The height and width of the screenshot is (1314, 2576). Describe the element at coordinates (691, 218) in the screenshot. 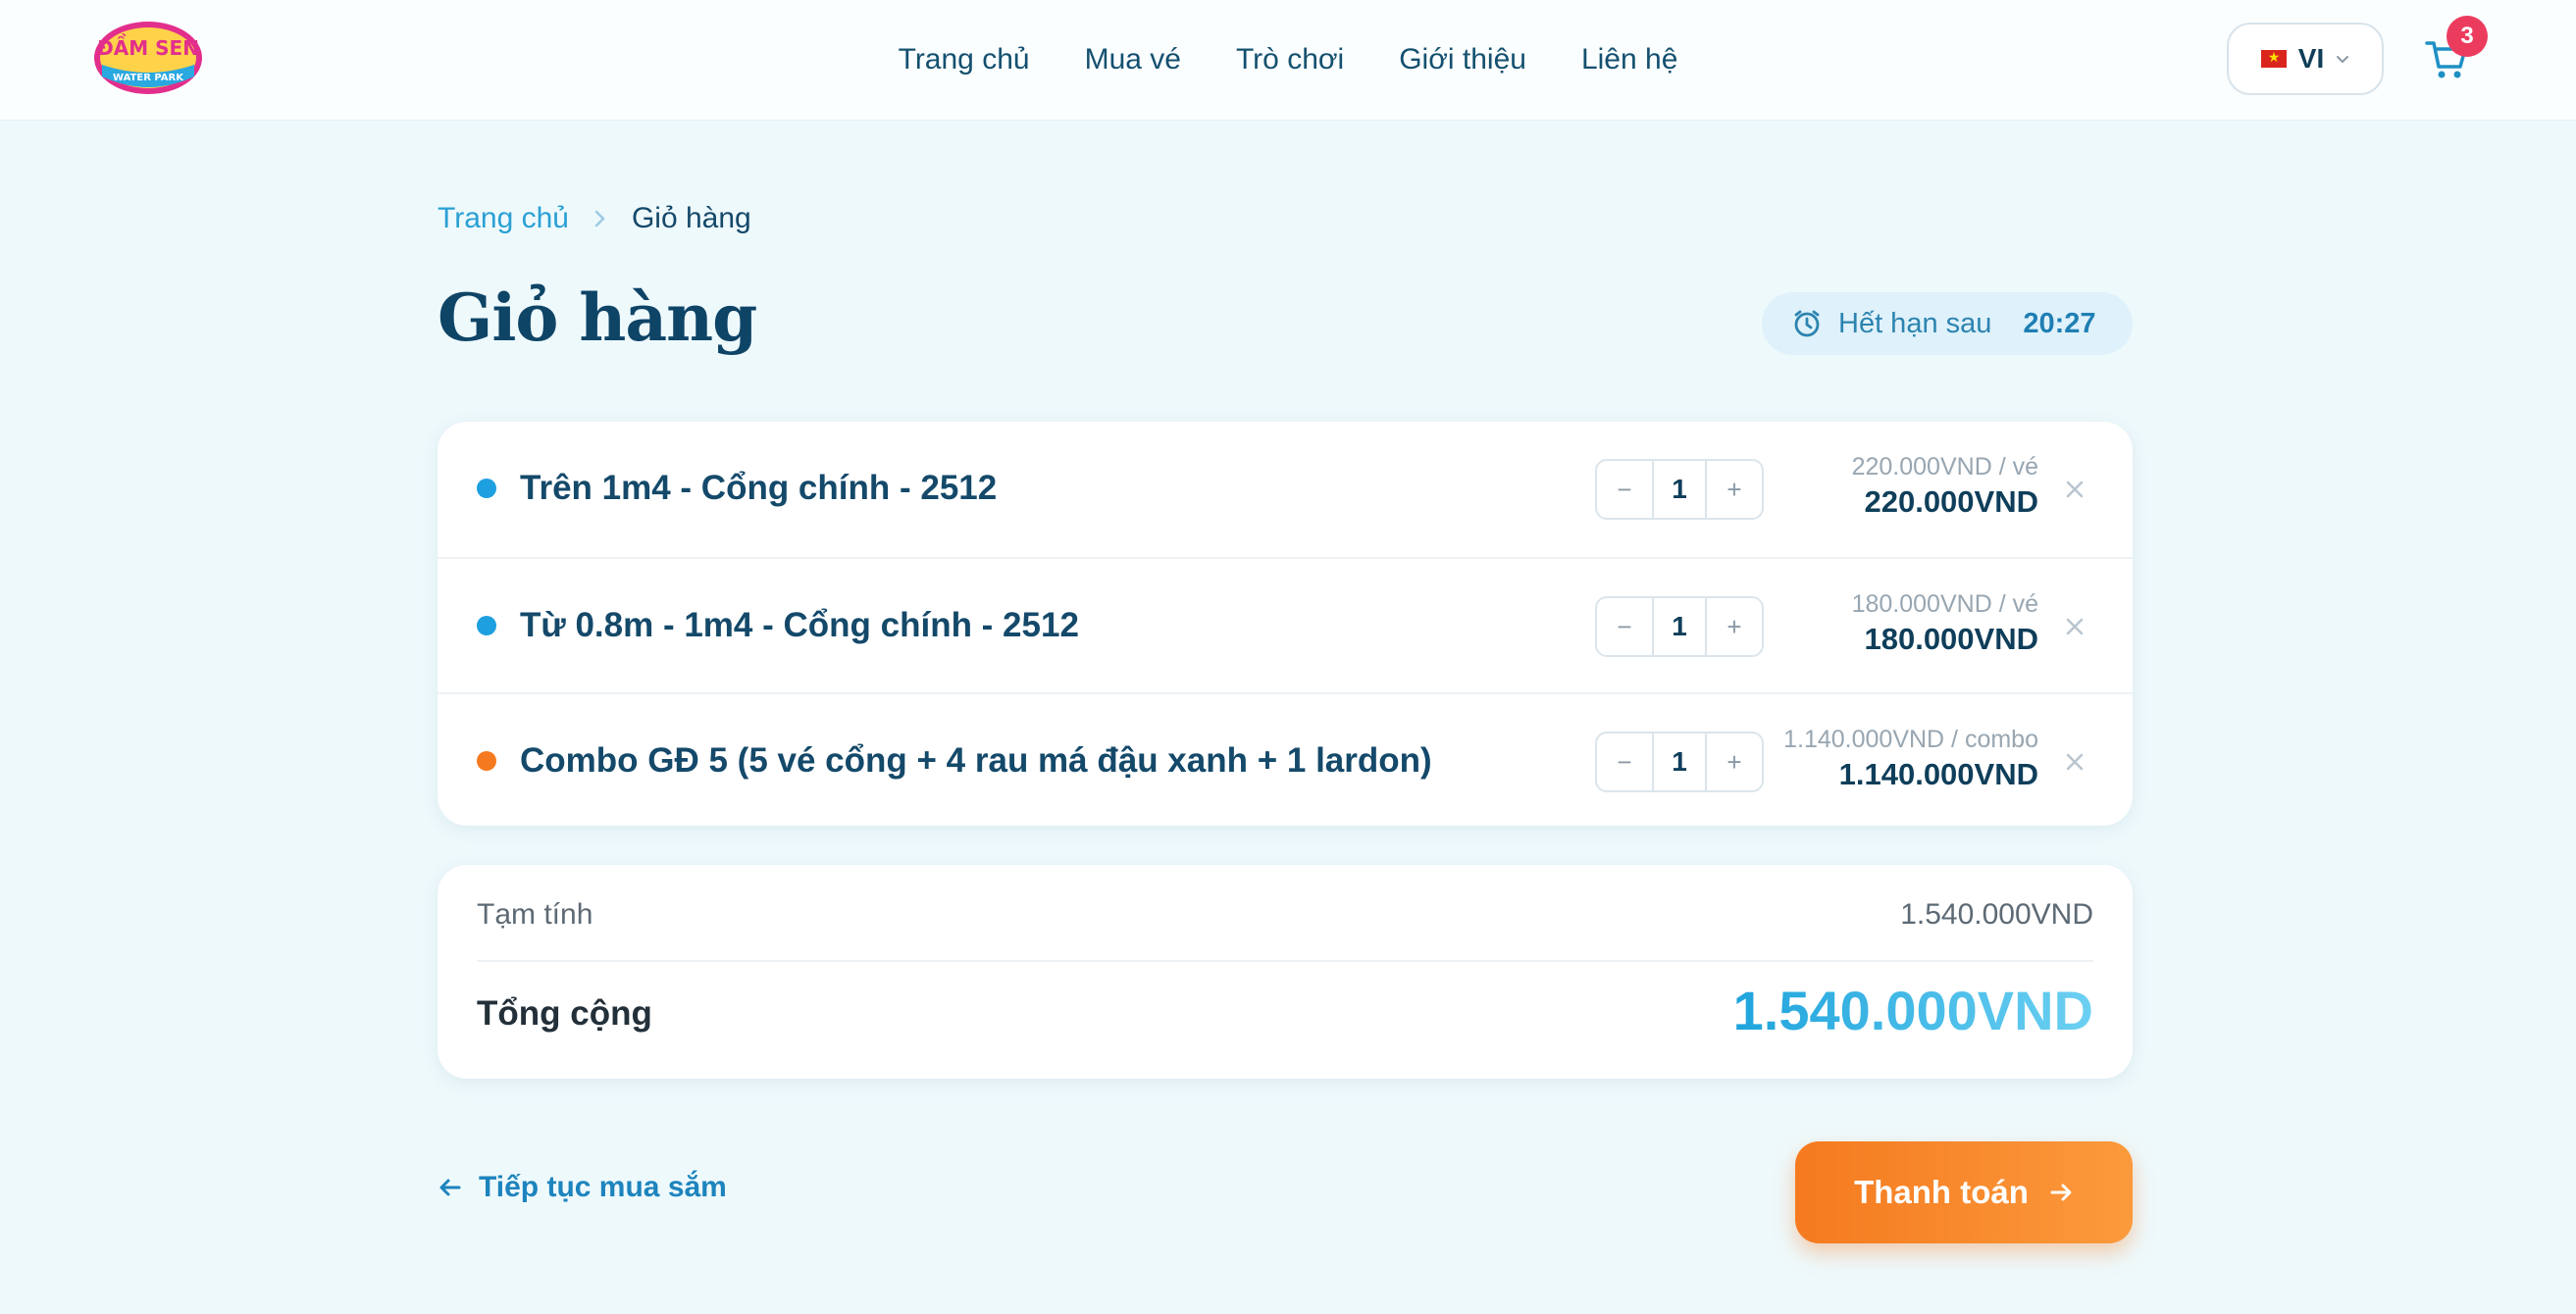

I see `breadcrumb-current: Giỏ hàng` at that location.